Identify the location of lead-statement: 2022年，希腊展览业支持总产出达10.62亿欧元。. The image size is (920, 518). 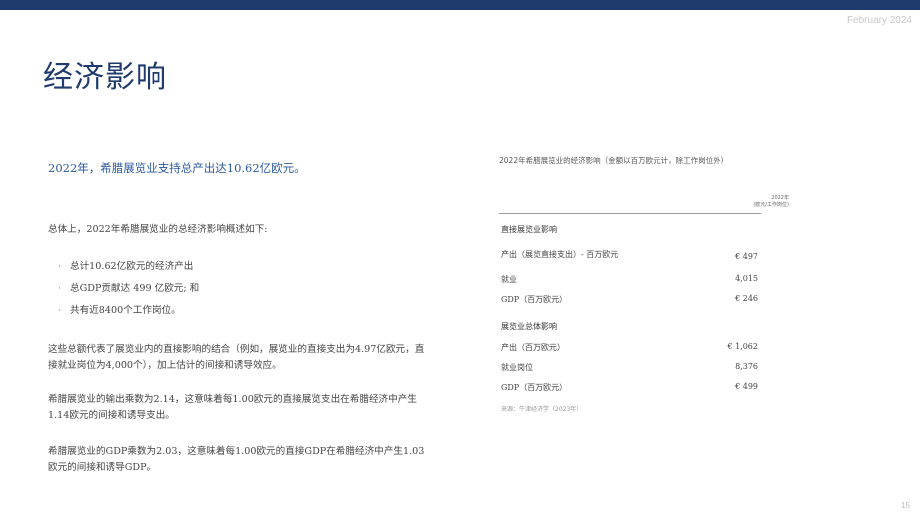
(177, 168).